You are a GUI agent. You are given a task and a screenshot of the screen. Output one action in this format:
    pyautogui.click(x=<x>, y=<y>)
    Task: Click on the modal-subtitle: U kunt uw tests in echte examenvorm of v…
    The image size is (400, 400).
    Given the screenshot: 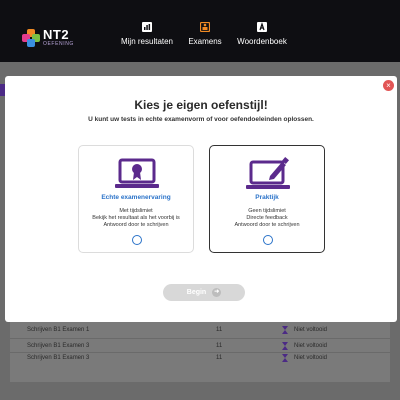 What is the action you would take?
    pyautogui.click(x=201, y=119)
    